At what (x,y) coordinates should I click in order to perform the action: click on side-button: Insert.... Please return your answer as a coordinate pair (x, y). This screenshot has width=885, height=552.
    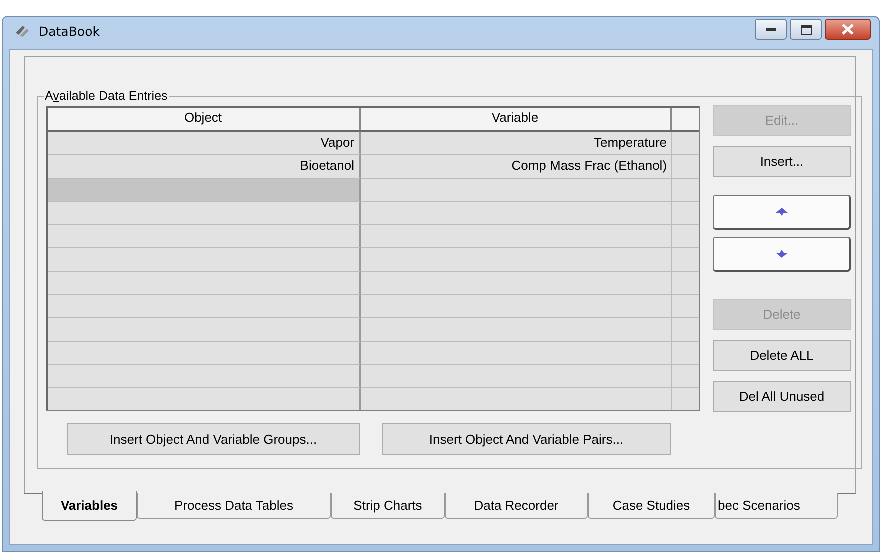
    Looking at the image, I should click on (782, 161).